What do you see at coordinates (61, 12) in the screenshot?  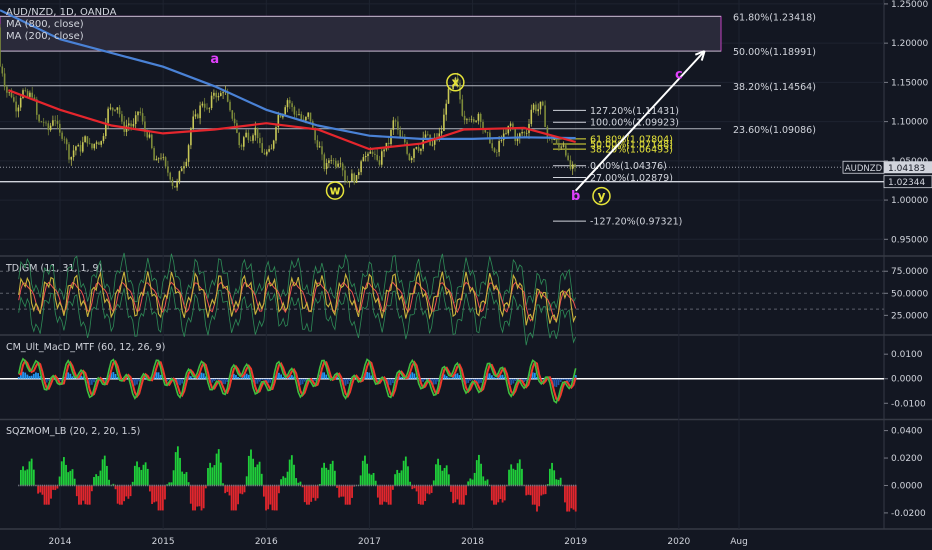 I see `symbol-title: AUD/NZD, 1D, OANDA` at bounding box center [61, 12].